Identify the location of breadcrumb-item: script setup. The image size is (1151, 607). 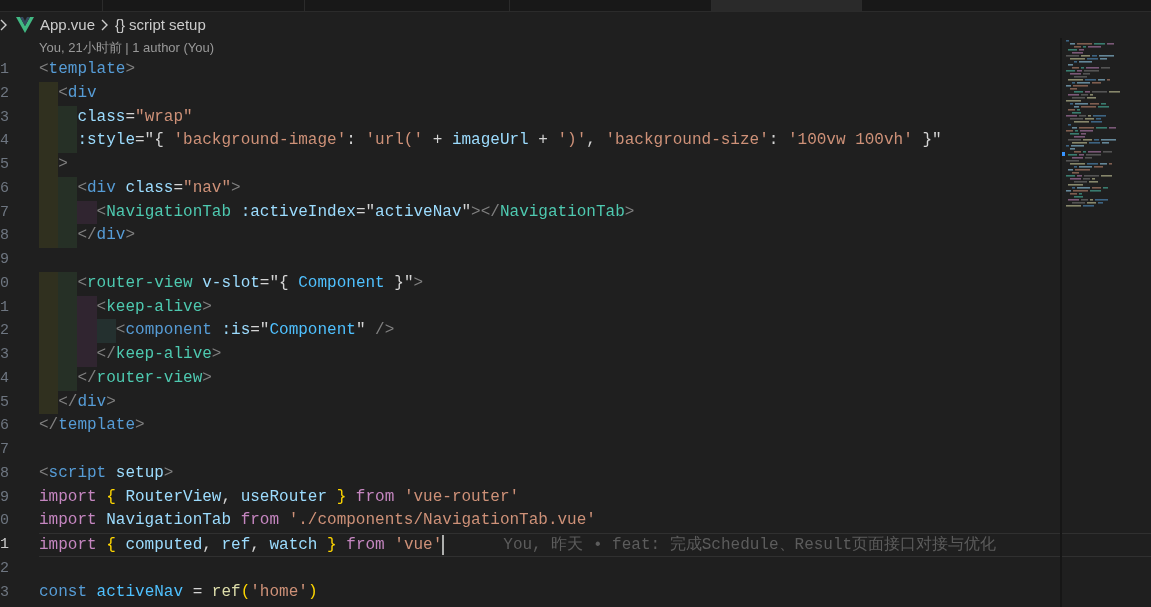
(167, 25).